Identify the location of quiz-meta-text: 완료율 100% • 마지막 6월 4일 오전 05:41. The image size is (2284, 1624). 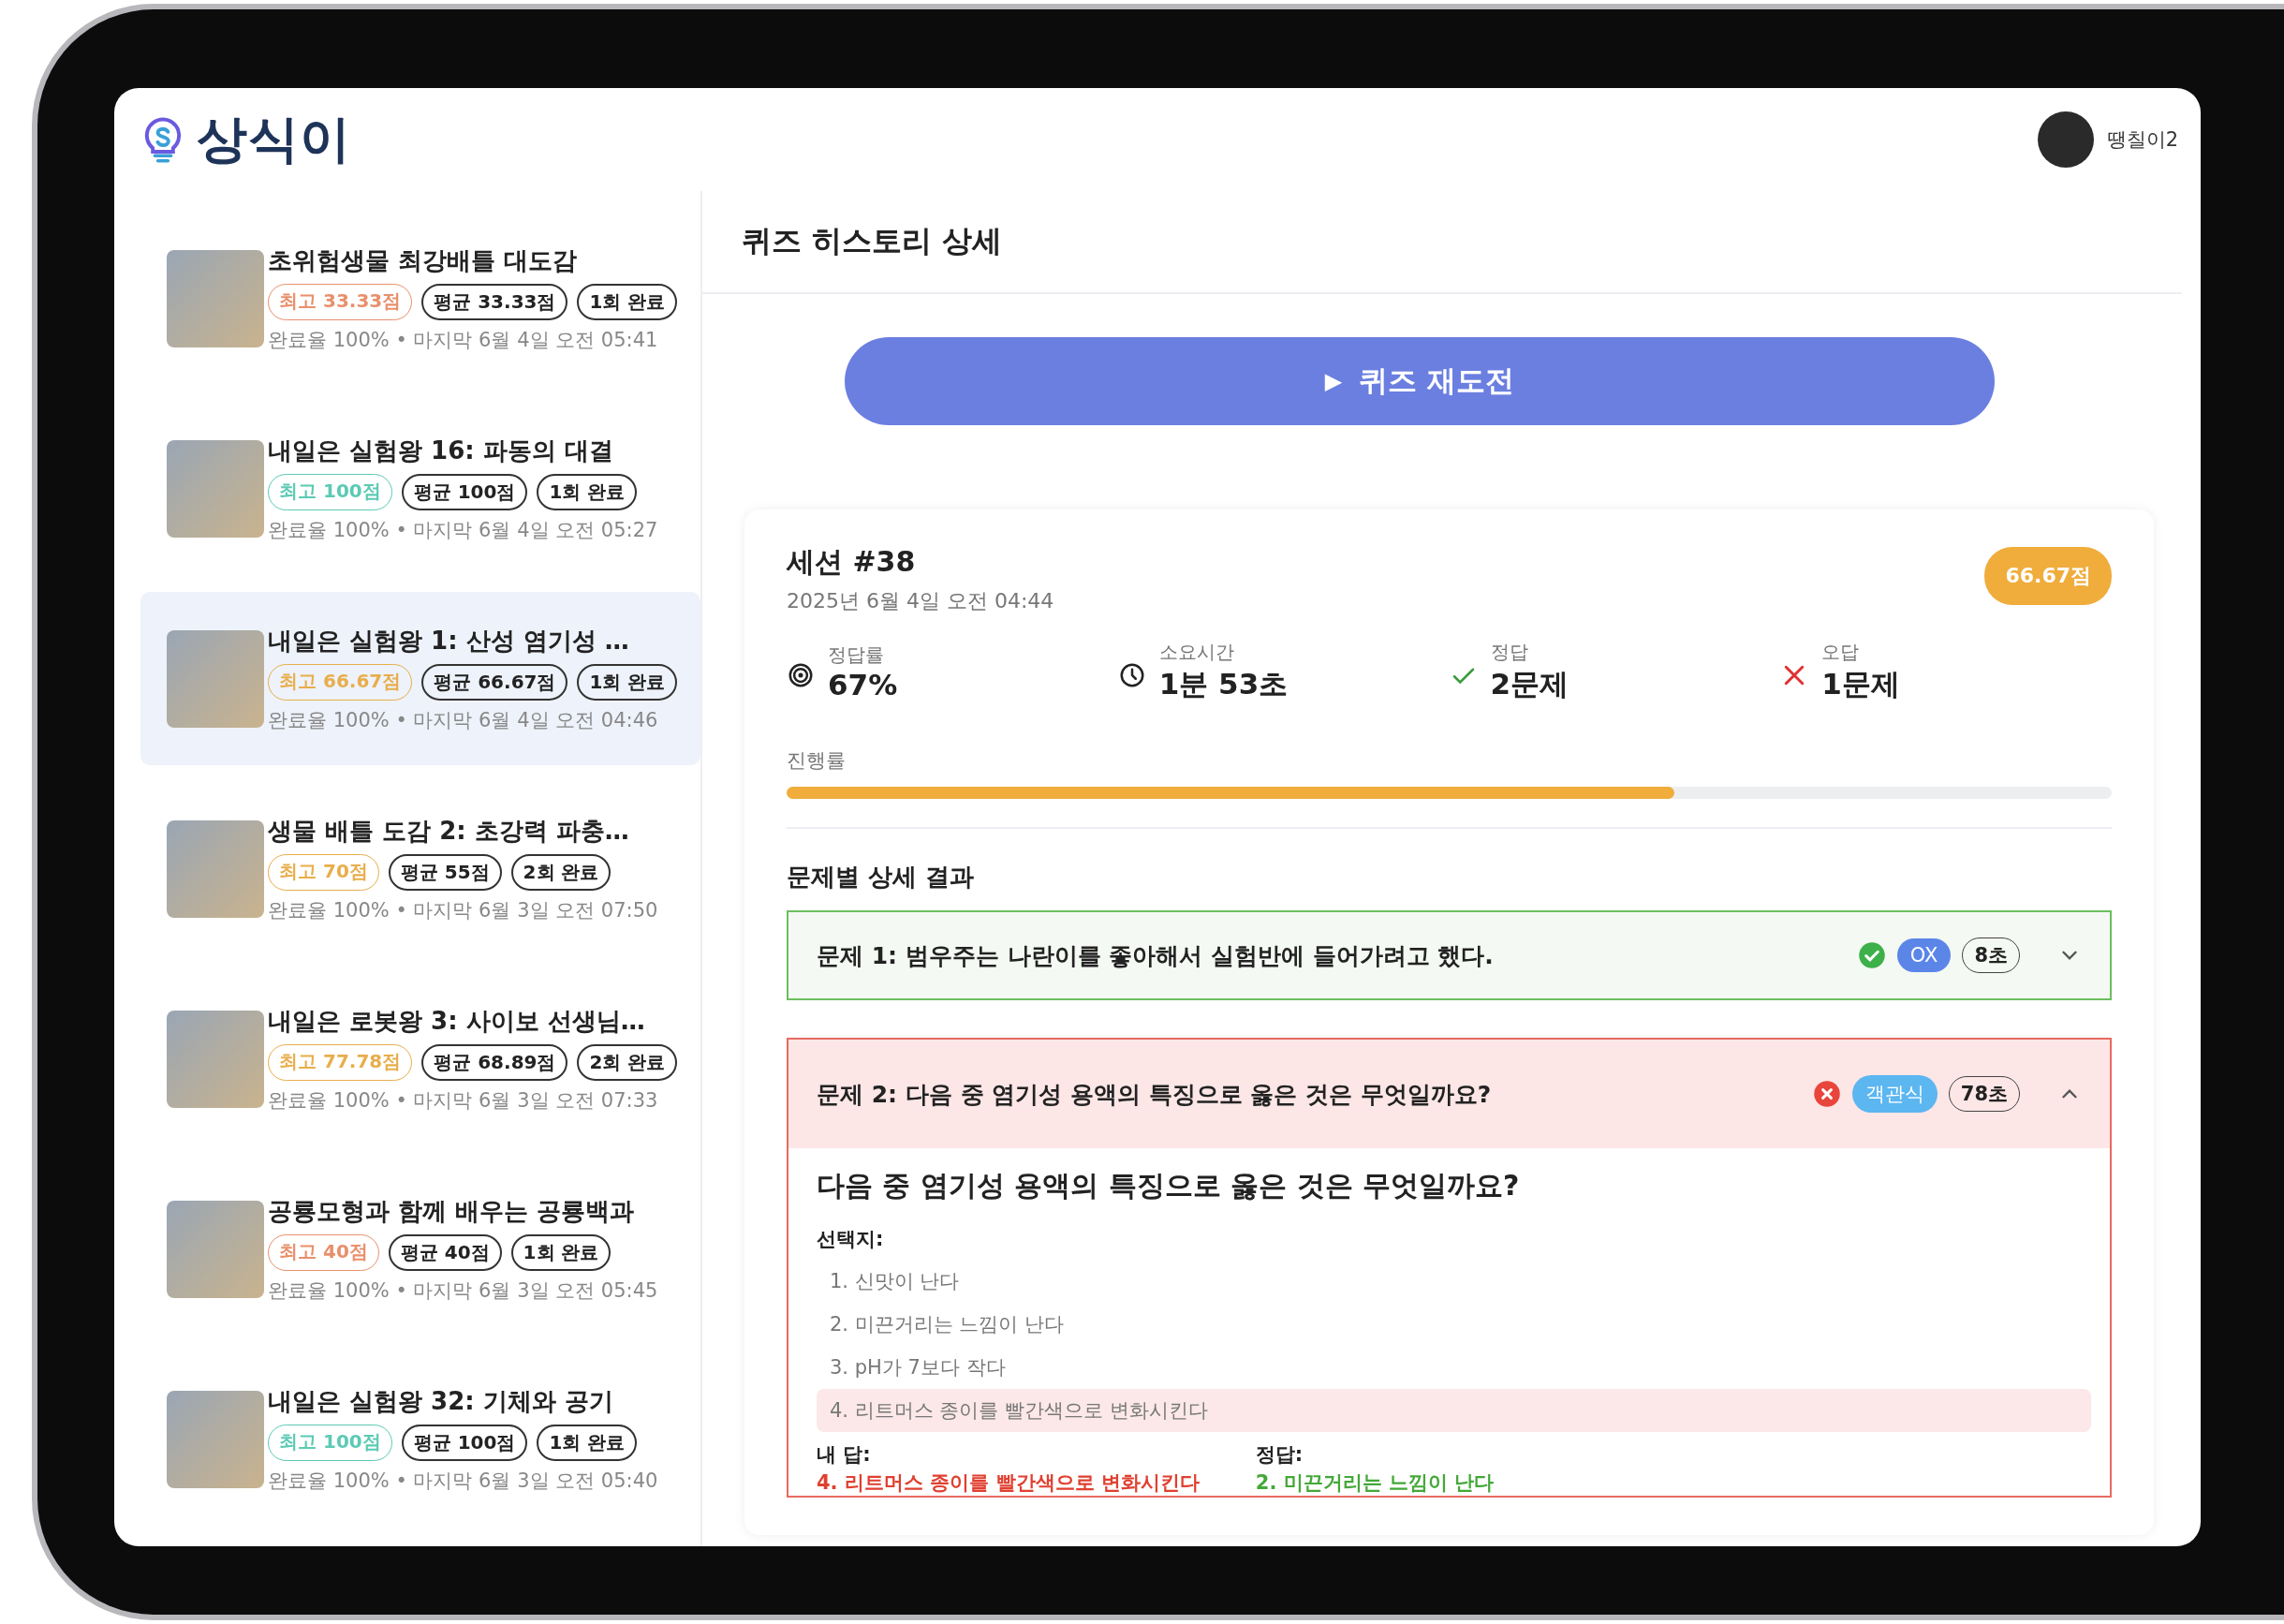
(463, 340).